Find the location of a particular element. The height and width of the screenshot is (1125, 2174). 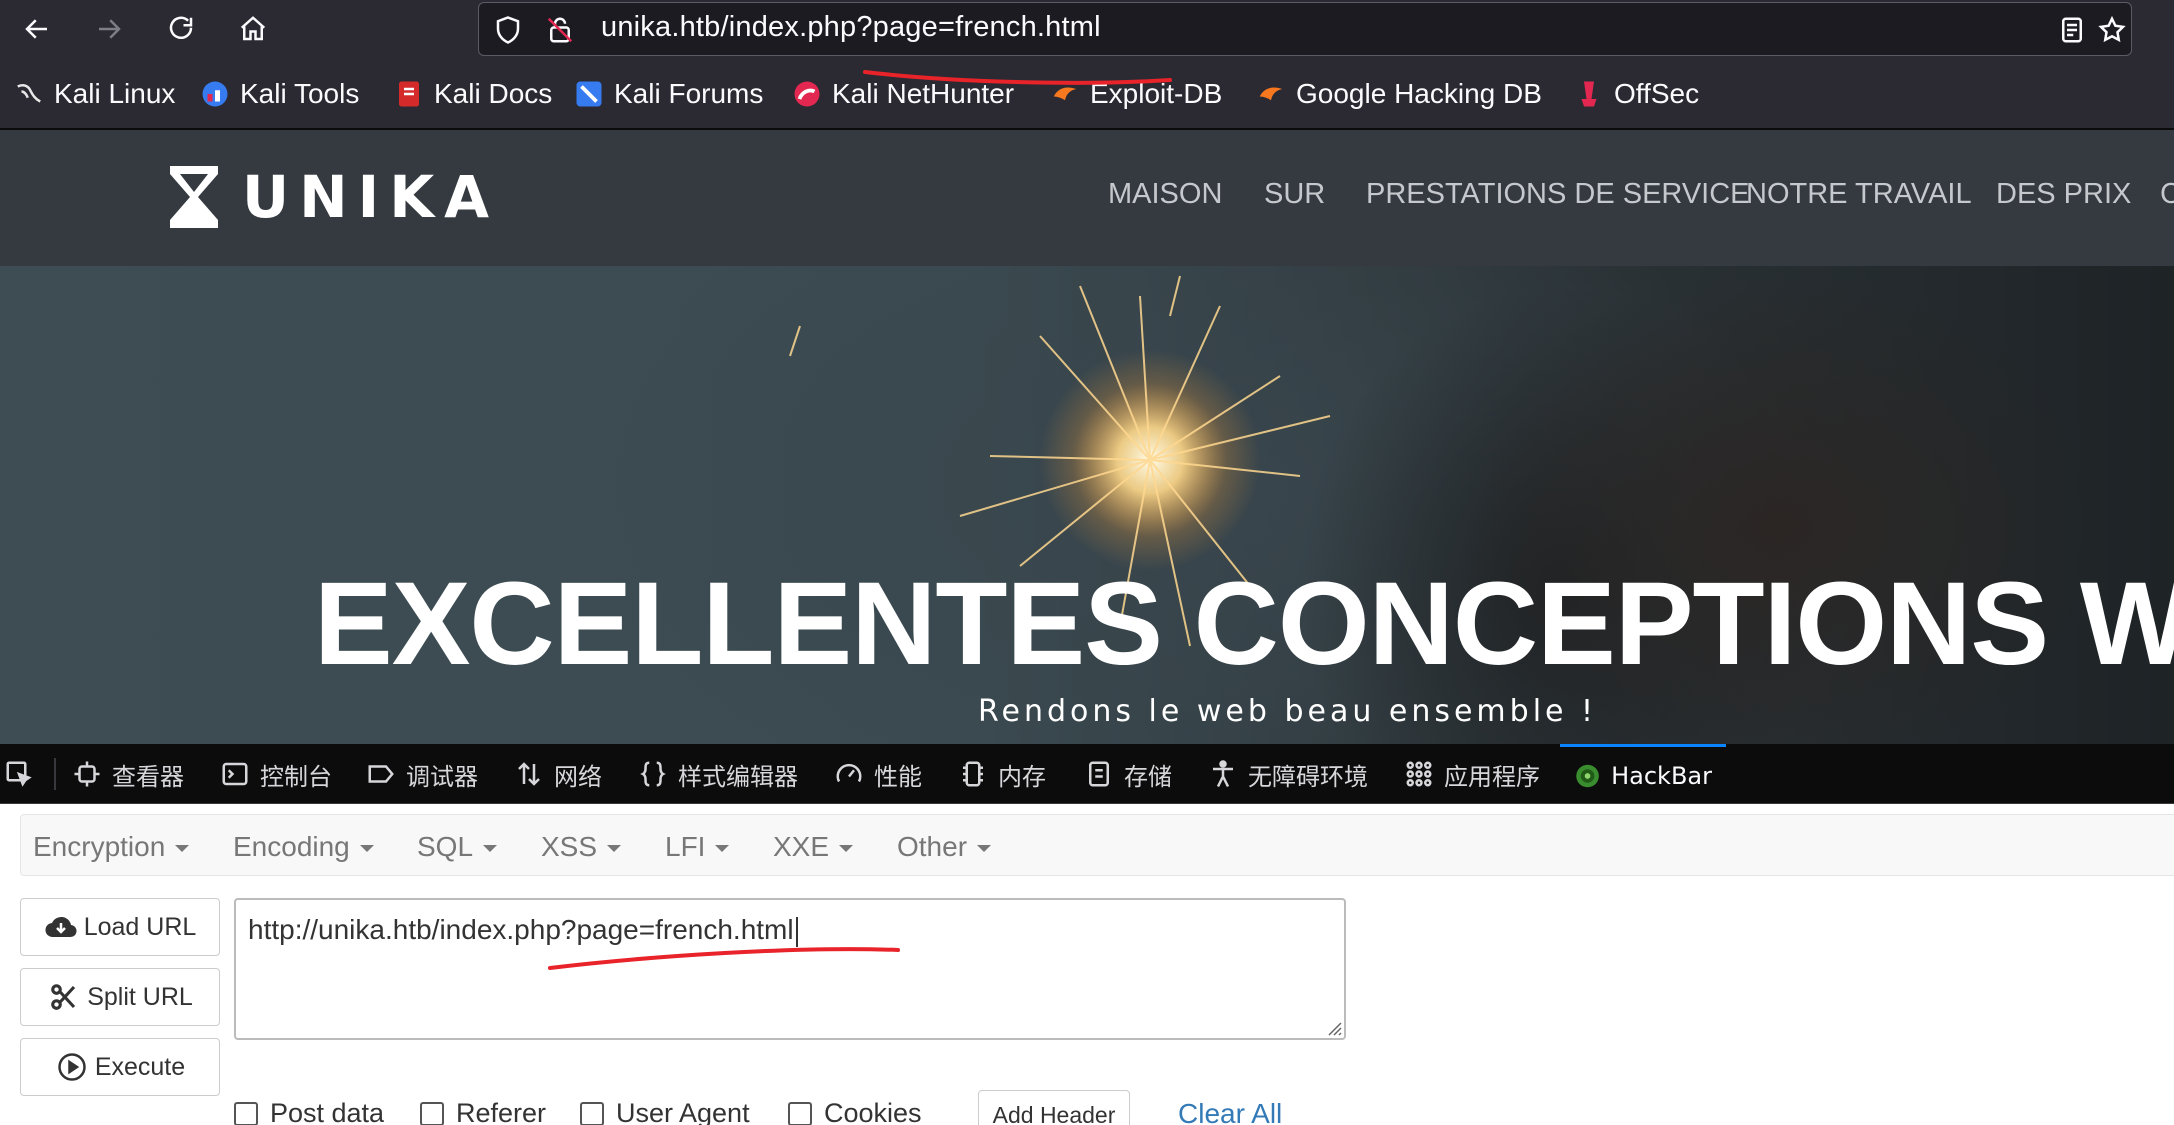

menu-item-sur: SUR is located at coordinates (1294, 194).